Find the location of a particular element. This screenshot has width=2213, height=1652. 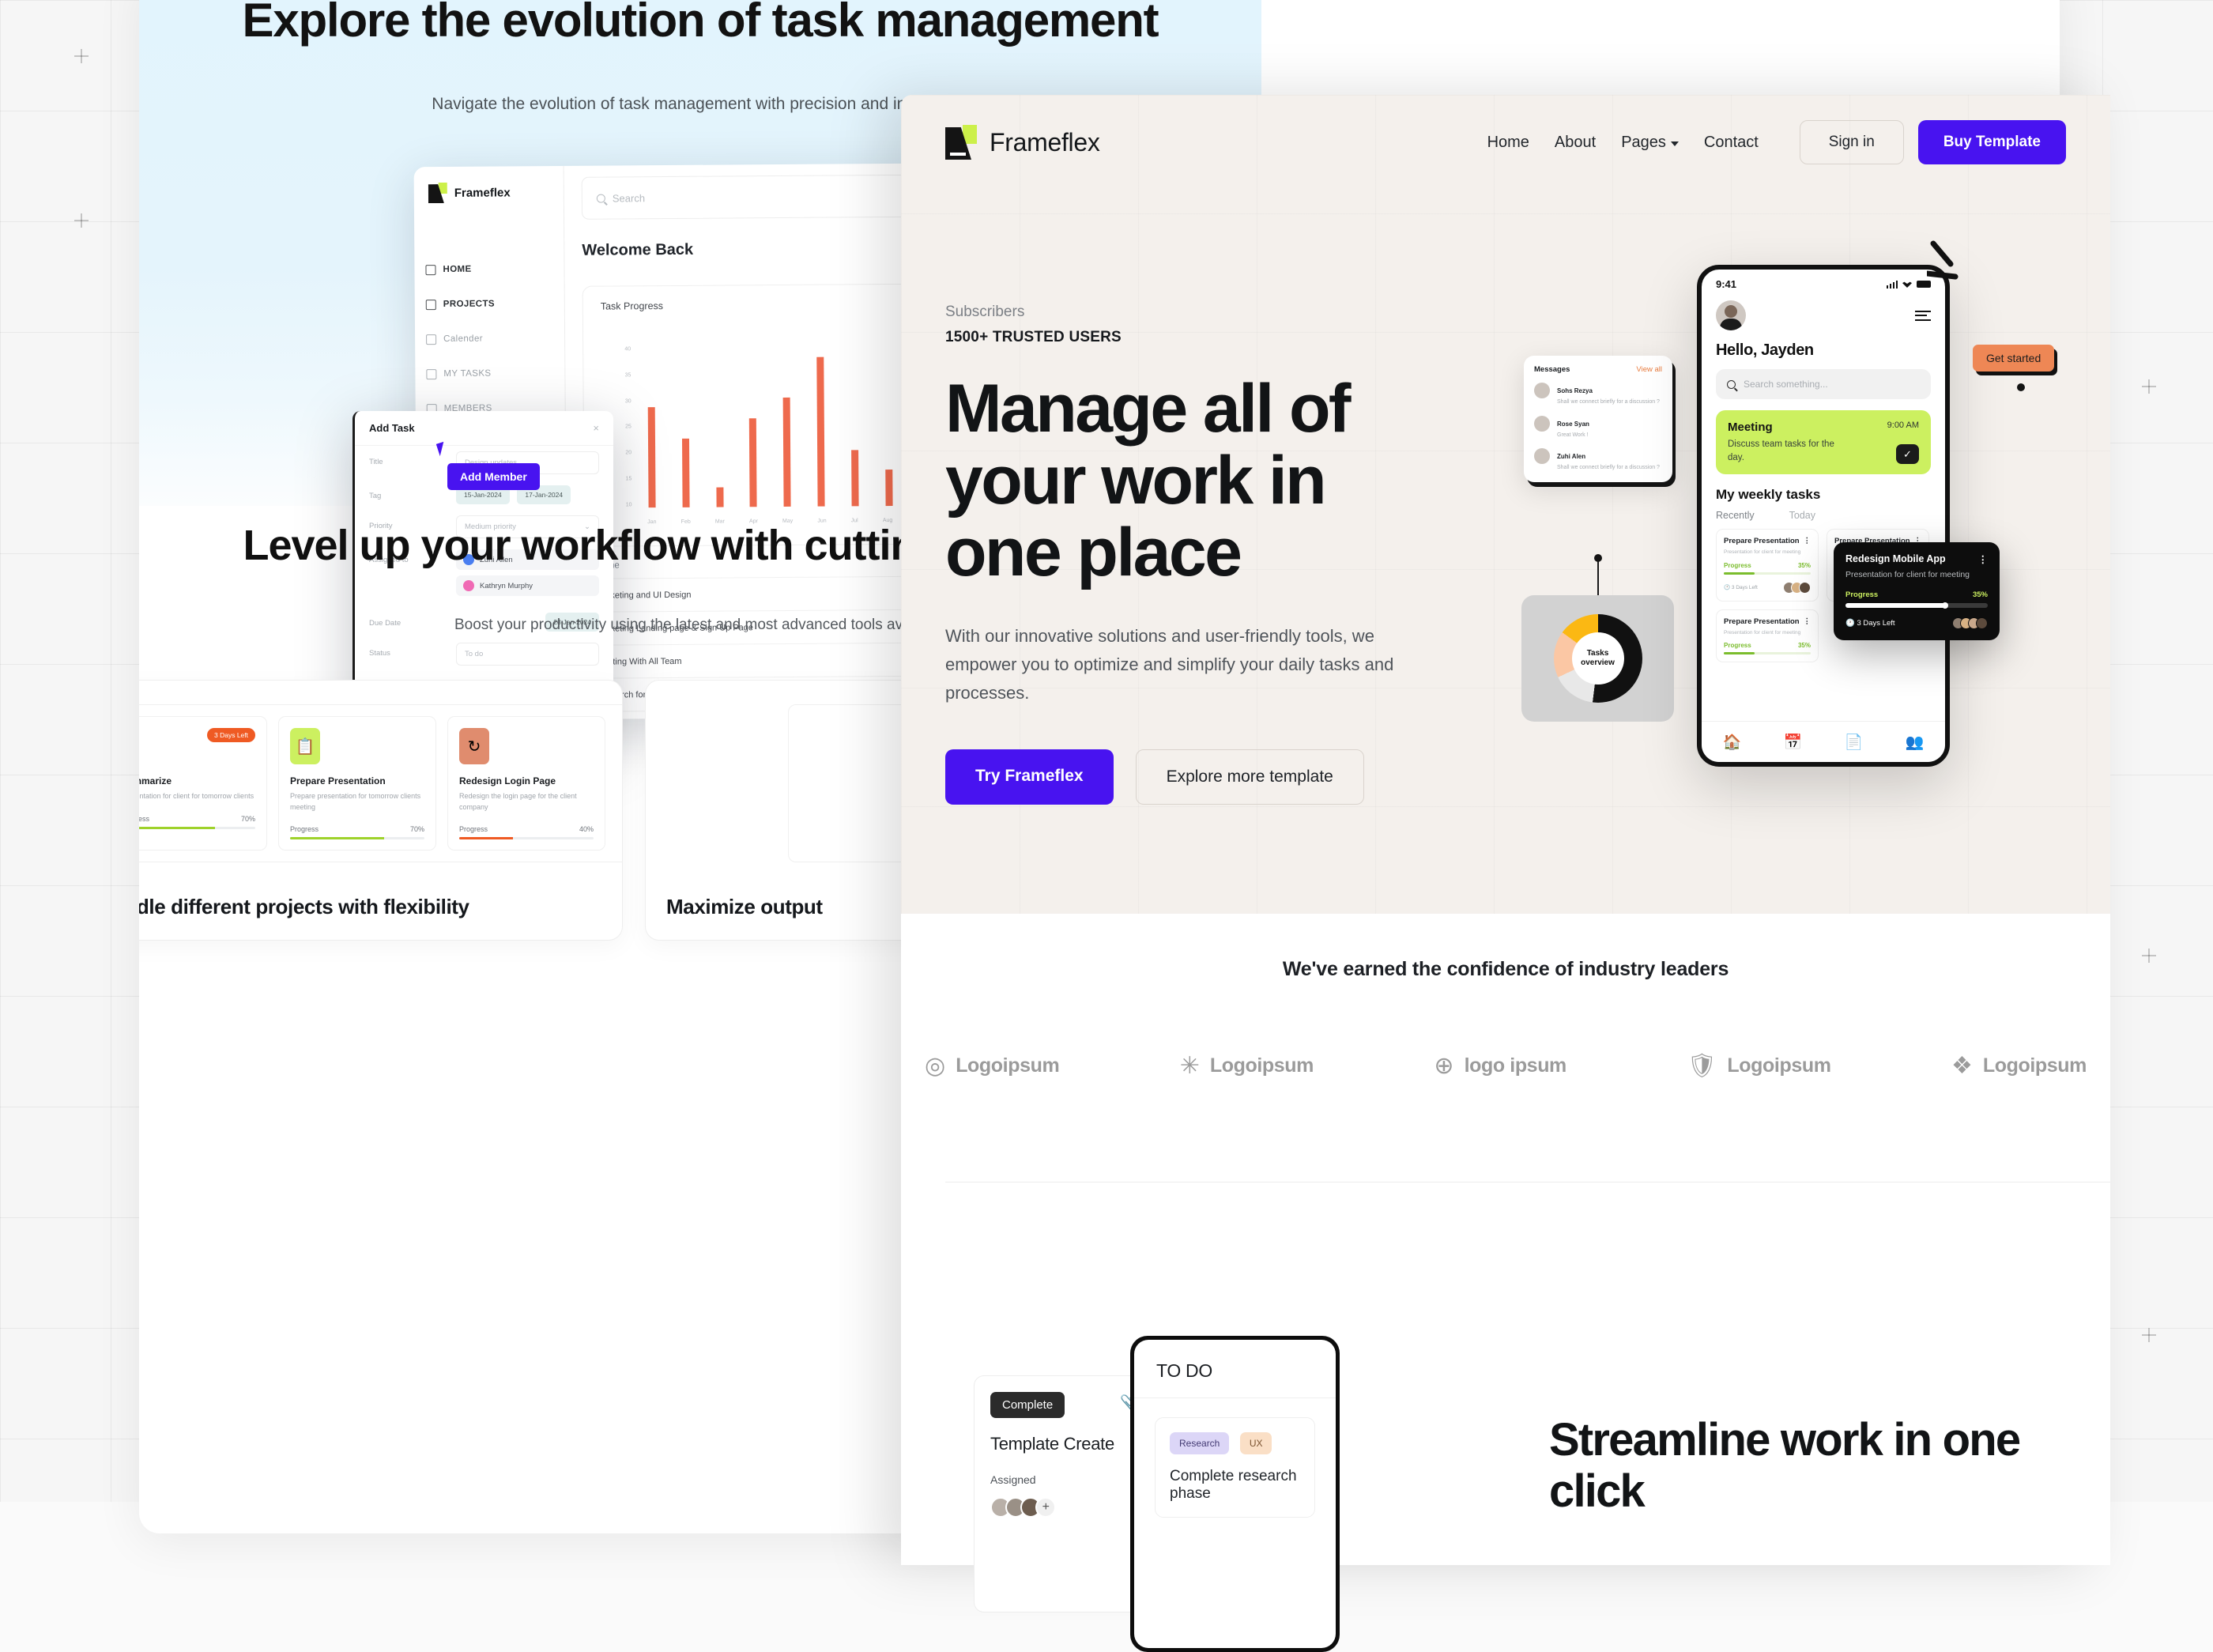

nav-actions: Sign in Buy Template is located at coordinates (1933, 142).